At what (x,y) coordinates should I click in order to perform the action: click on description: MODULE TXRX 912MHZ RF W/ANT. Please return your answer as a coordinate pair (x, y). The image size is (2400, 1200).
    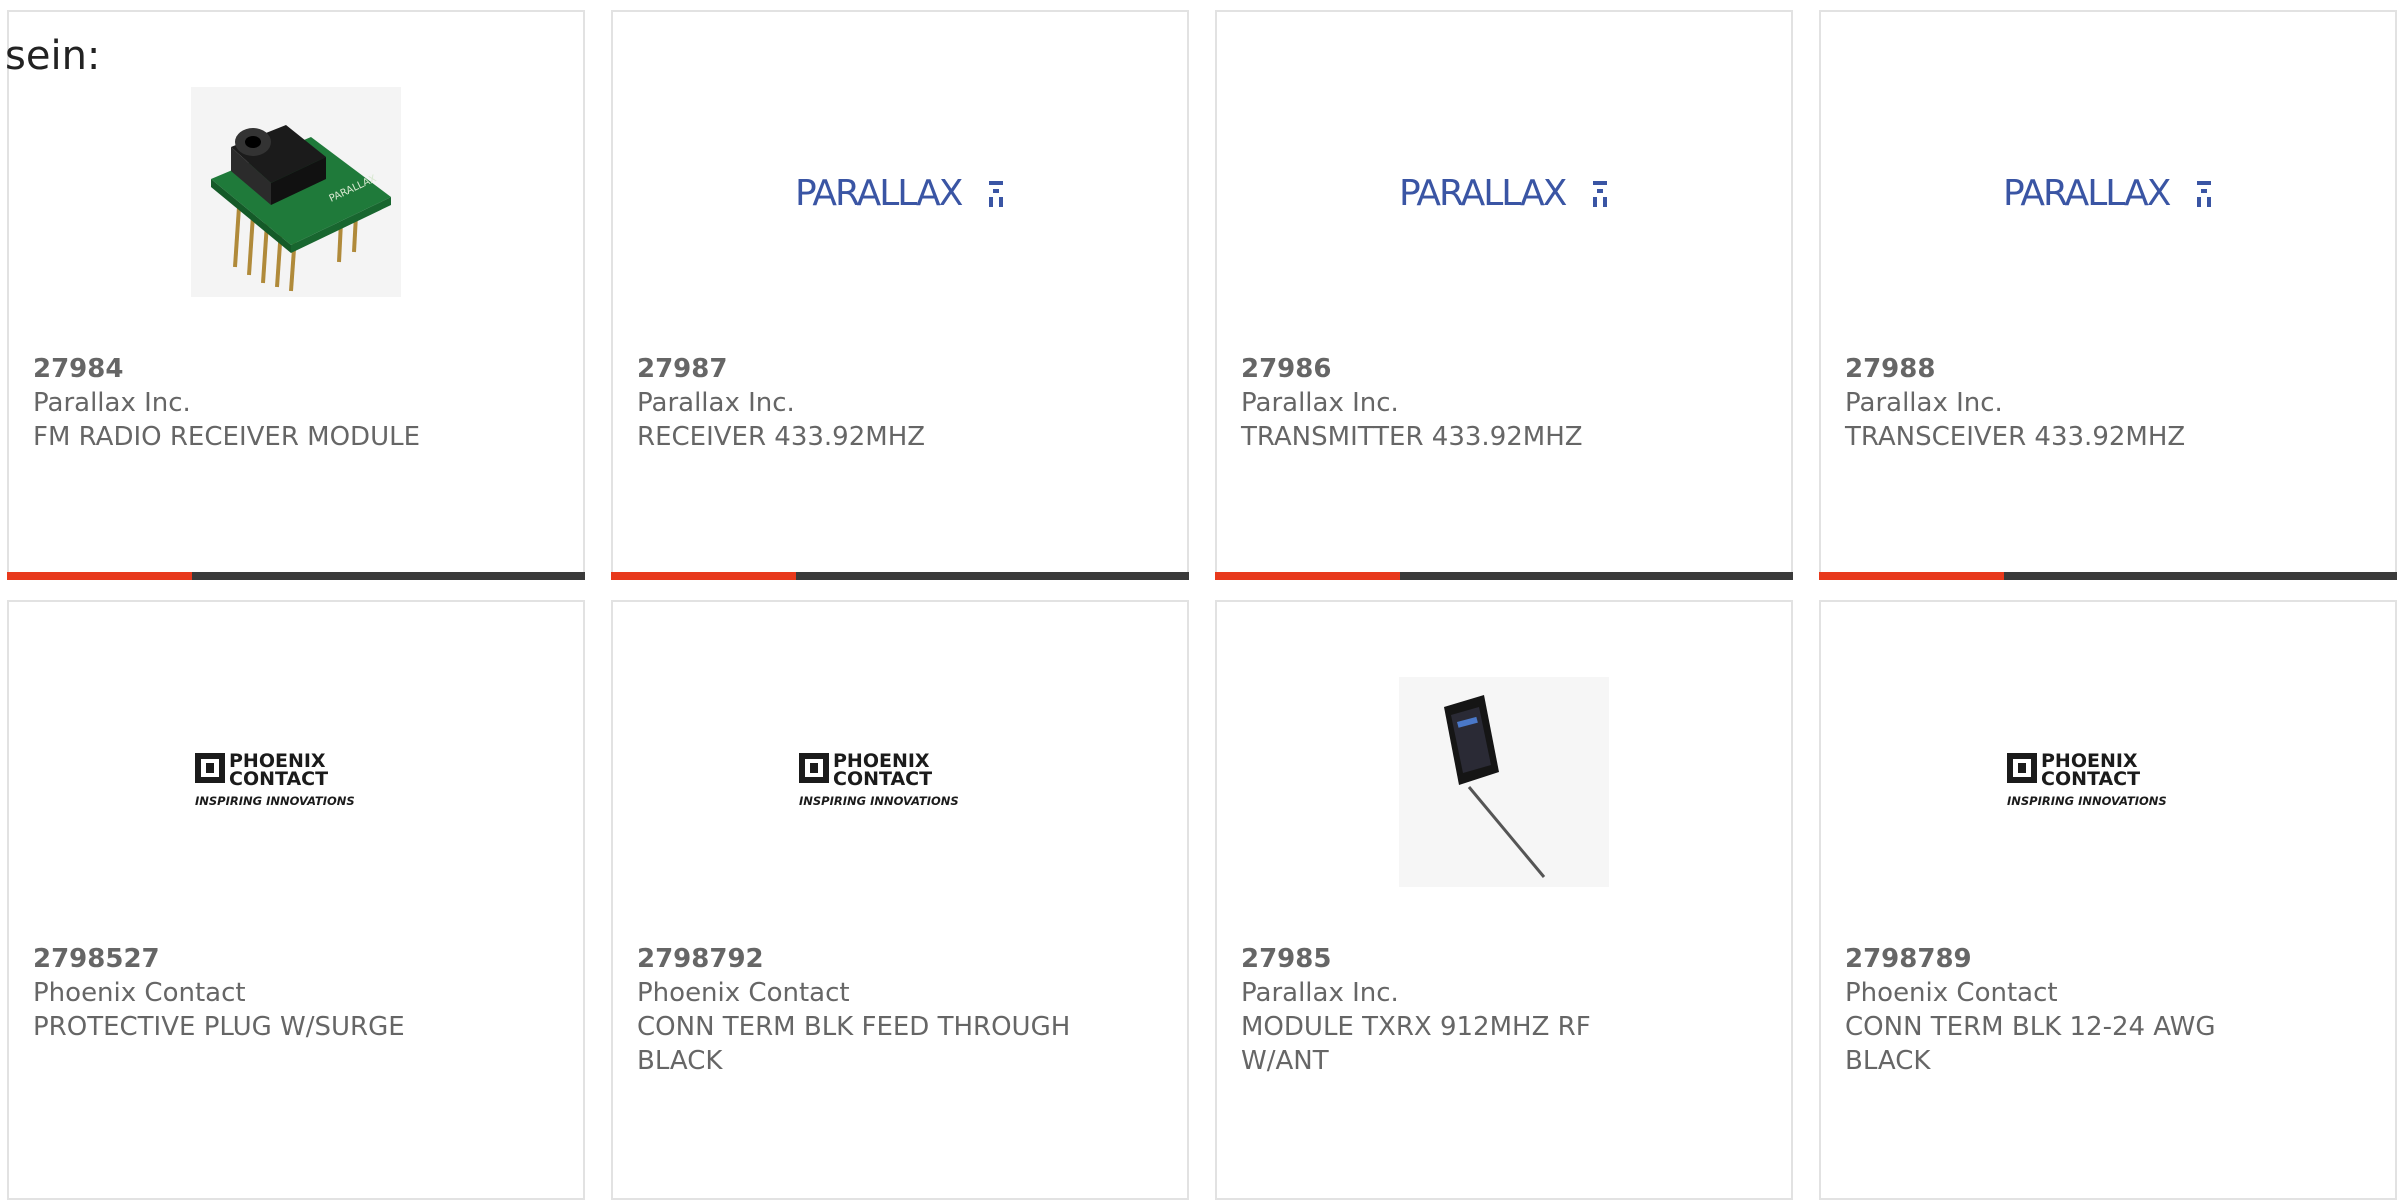
    Looking at the image, I should click on (1416, 1044).